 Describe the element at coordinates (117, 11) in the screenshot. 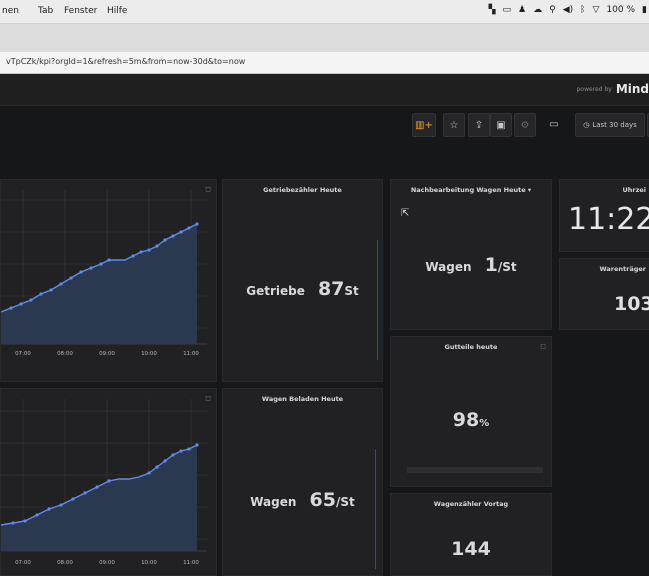

I see `menu-item-hilfe: Hilfe` at that location.